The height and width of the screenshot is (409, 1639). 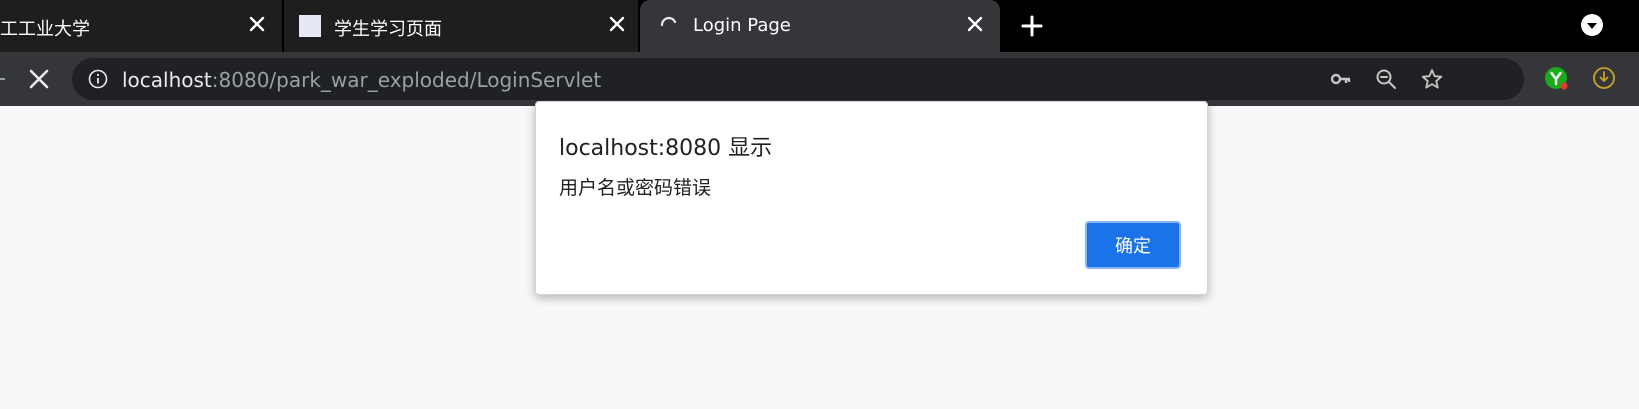 What do you see at coordinates (310, 26) in the screenshot?
I see `page-favicon-icon` at bounding box center [310, 26].